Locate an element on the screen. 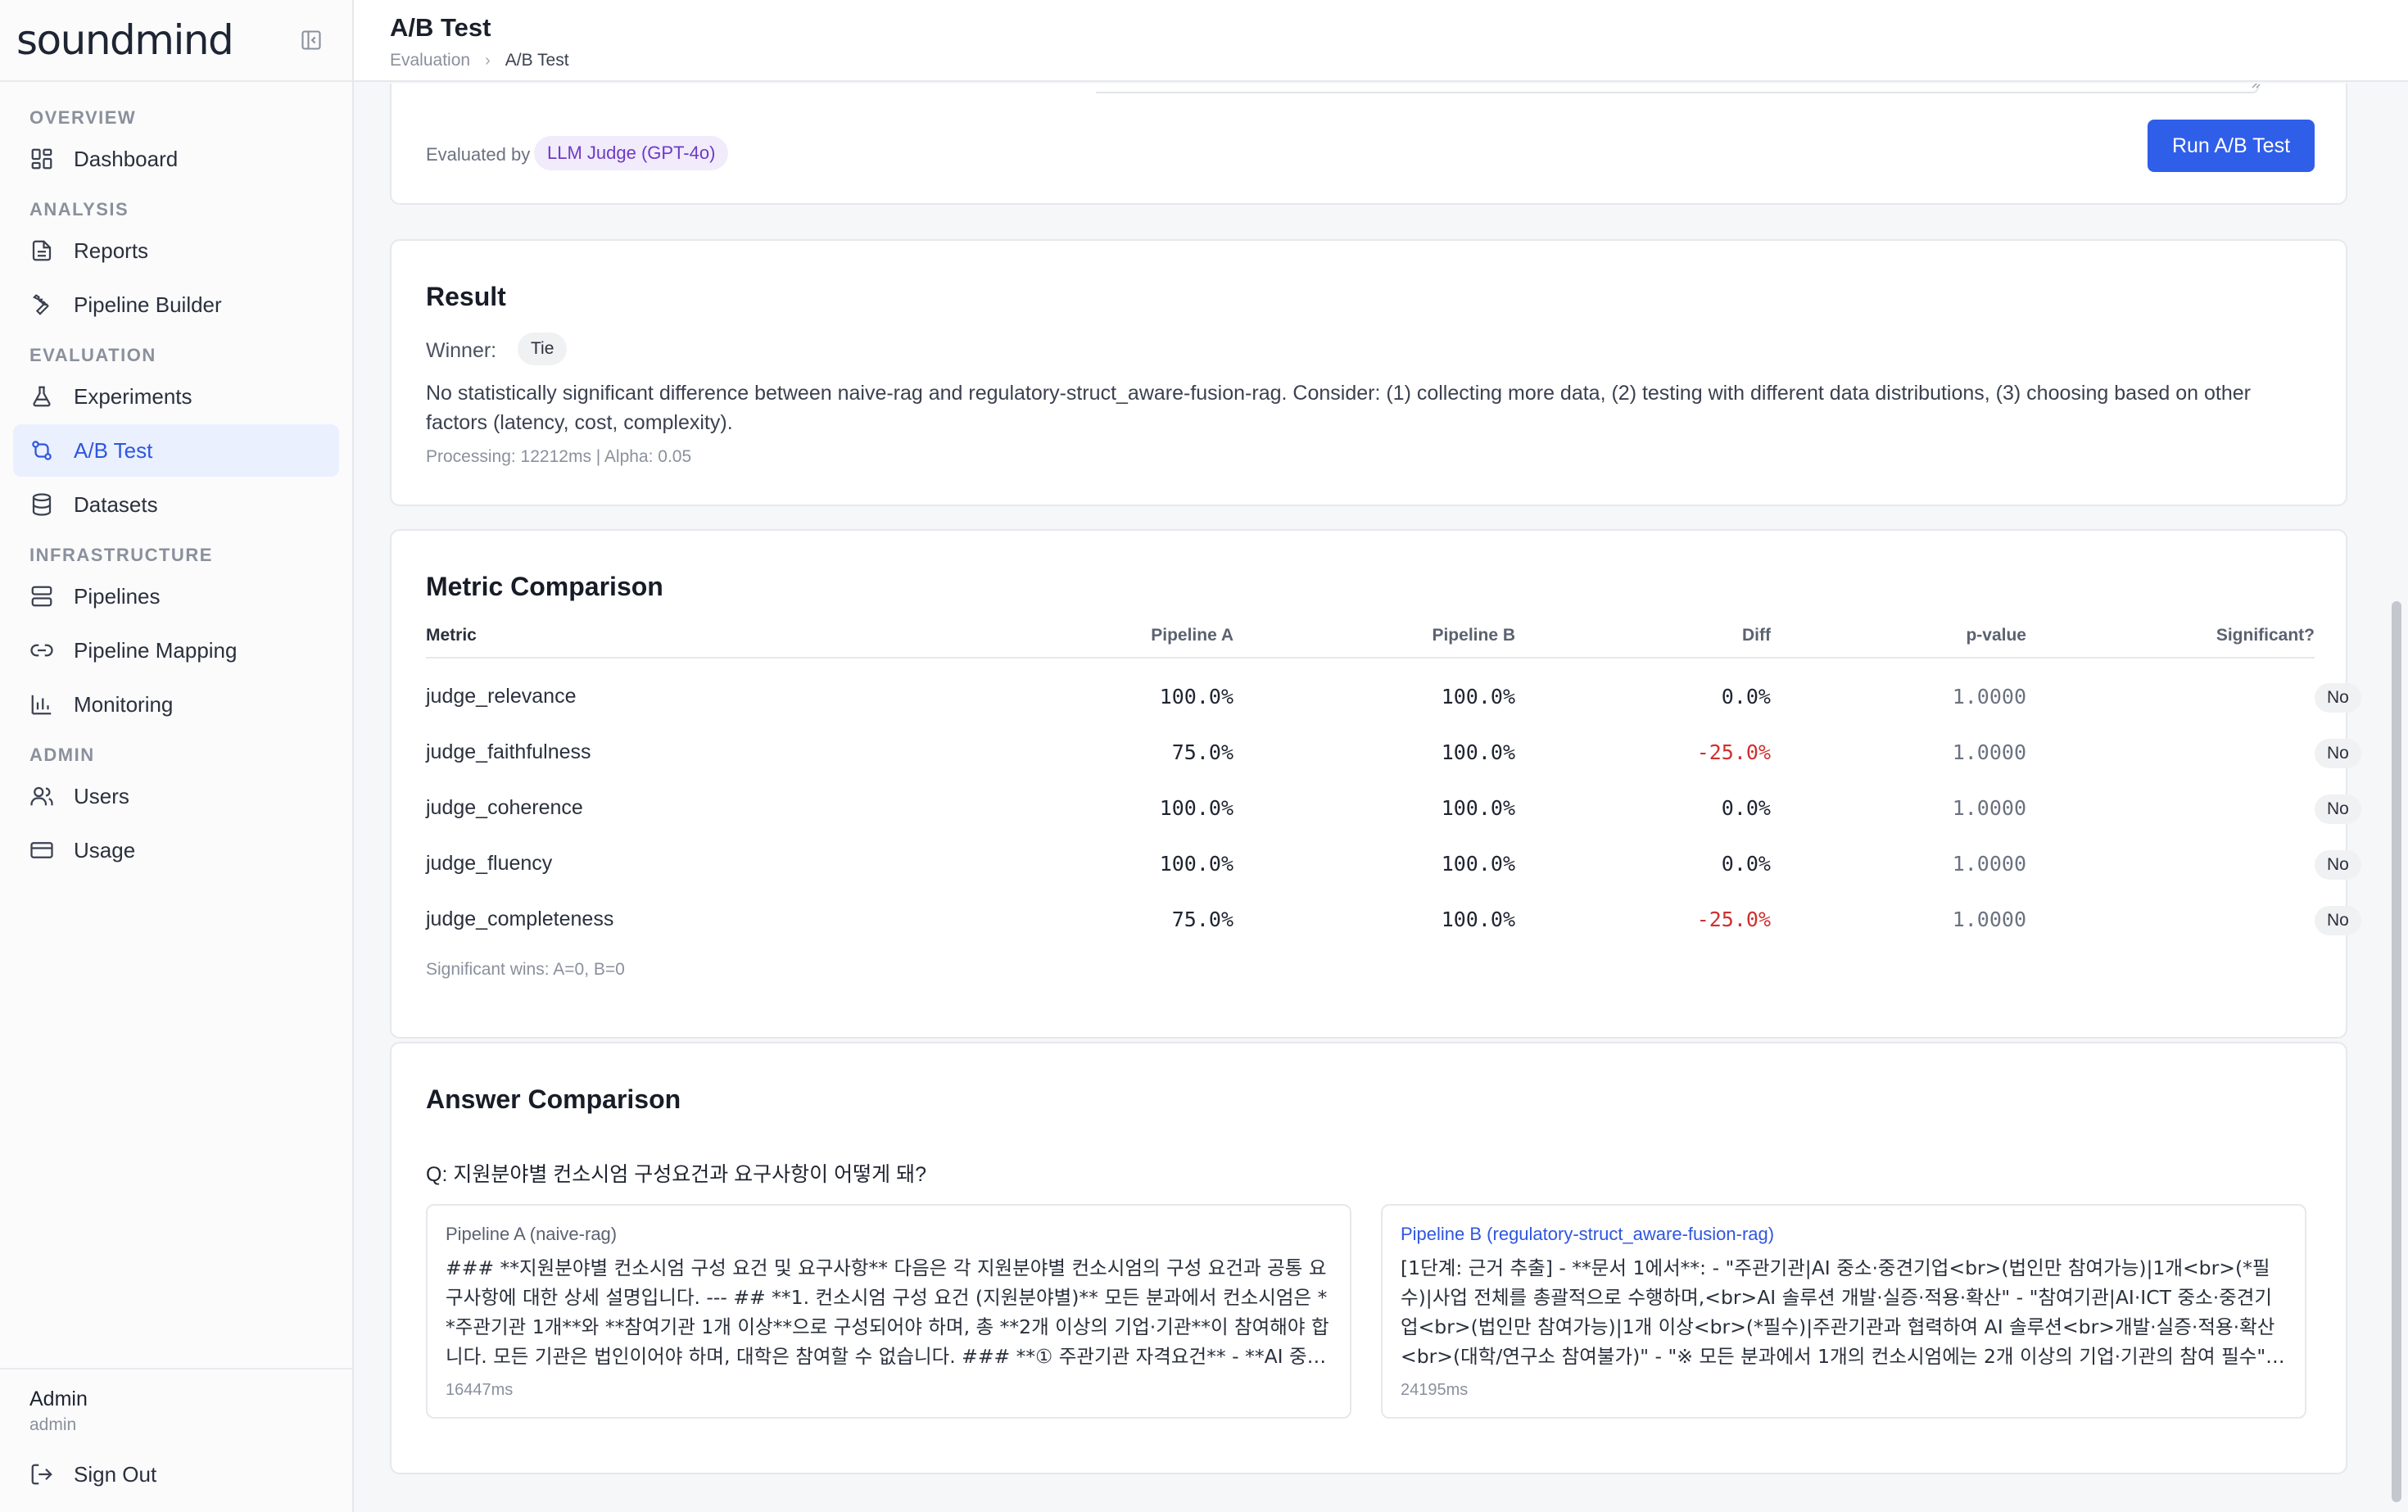  breadcrumb-root: Evaluation is located at coordinates (430, 60).